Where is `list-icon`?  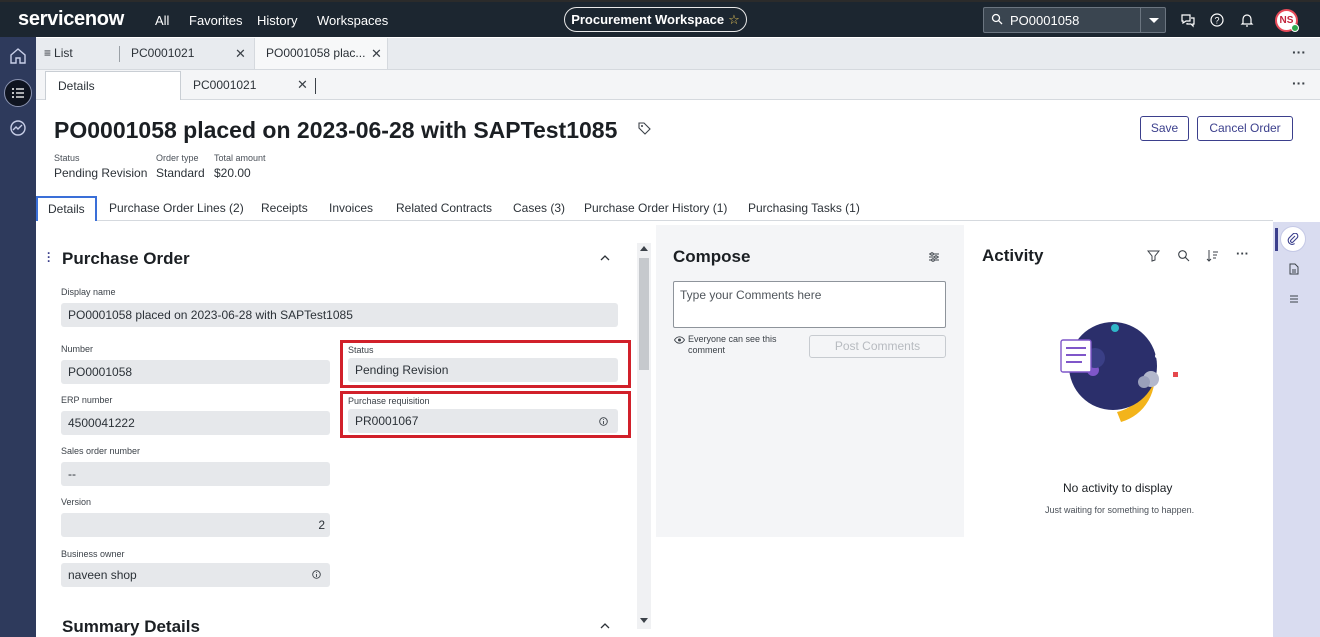
list-icon is located at coordinates (18, 93).